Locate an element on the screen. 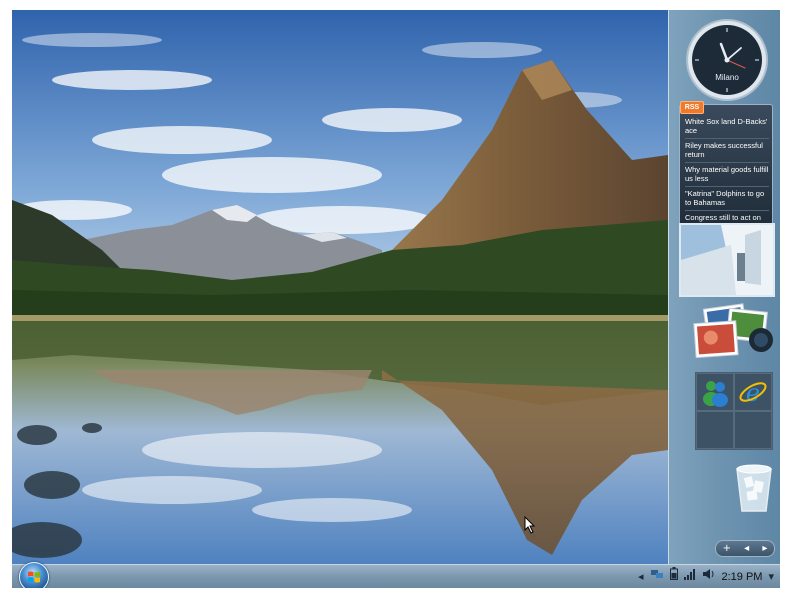  mouse-pointer-icon is located at coordinates (530, 526).